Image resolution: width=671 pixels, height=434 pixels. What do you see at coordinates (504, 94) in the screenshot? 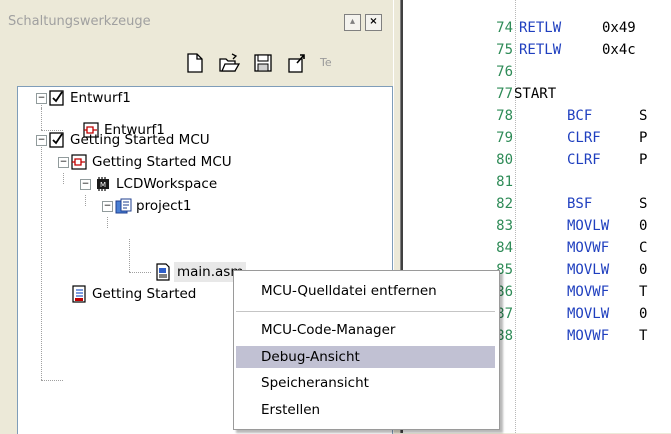
I see `line-number: 77` at bounding box center [504, 94].